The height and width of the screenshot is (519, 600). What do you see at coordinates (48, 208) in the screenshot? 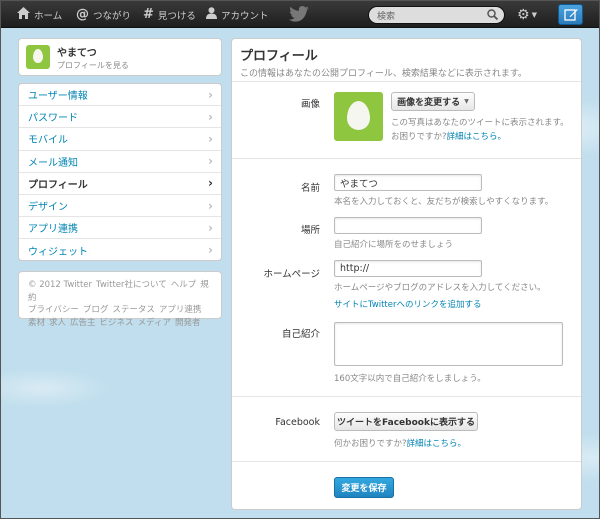
I see `sidebar-item-label: デザイン` at bounding box center [48, 208].